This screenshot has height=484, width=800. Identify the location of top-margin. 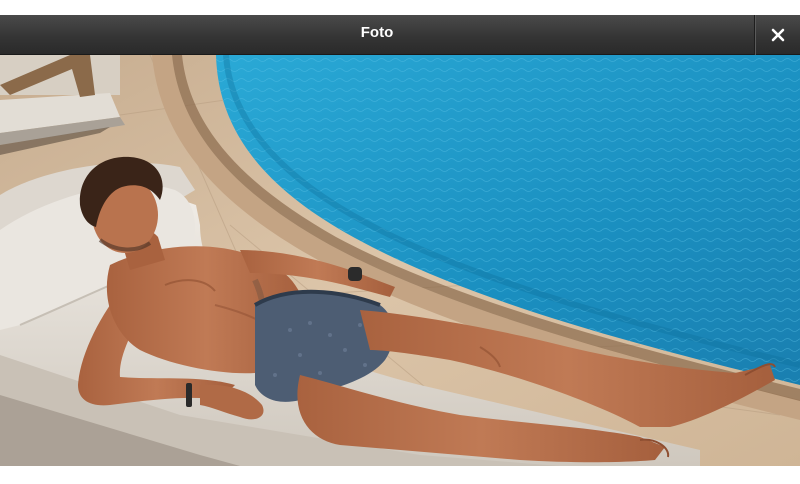
(400, 7).